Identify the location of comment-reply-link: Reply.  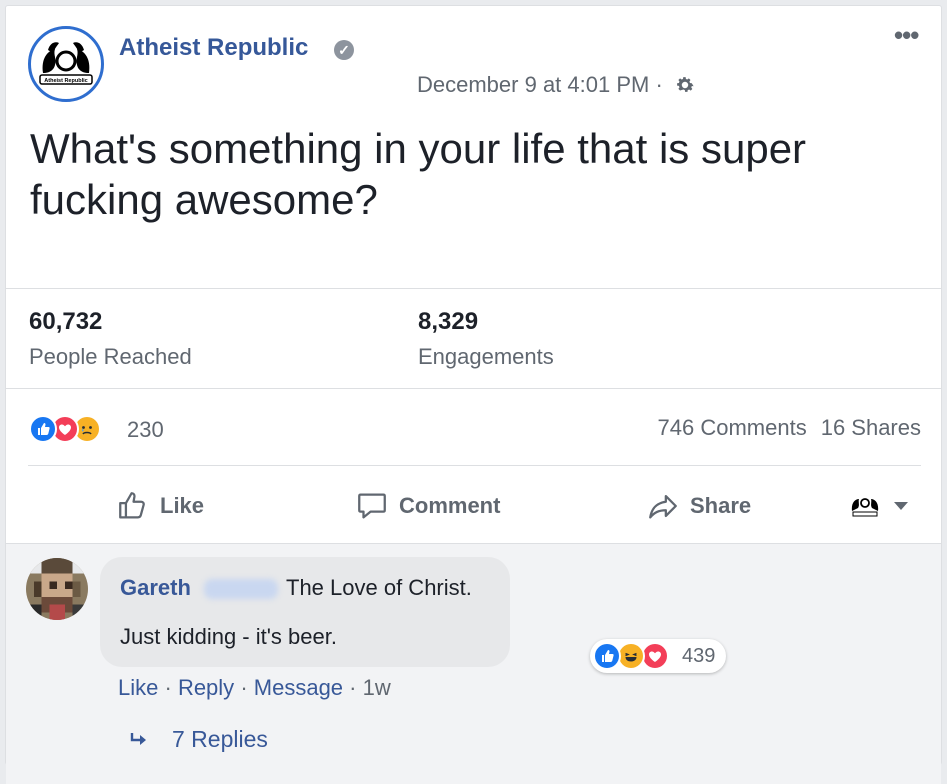
(206, 687).